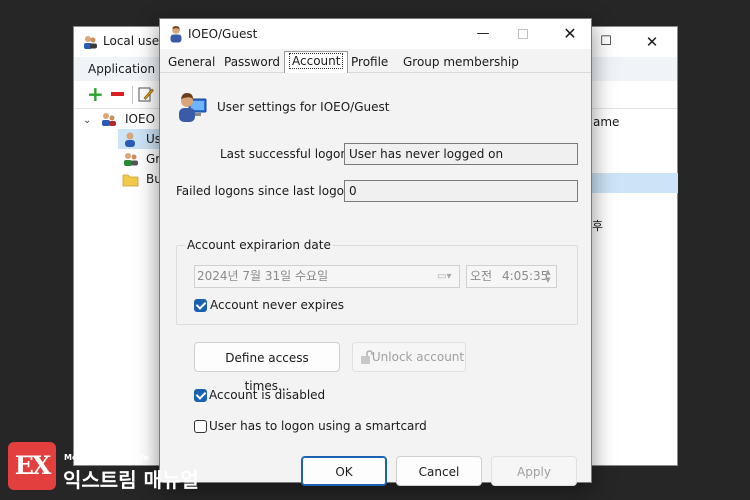 Image resolution: width=750 pixels, height=500 pixels. Describe the element at coordinates (418, 357) in the screenshot. I see `unlock-account-label: Unlock account` at that location.